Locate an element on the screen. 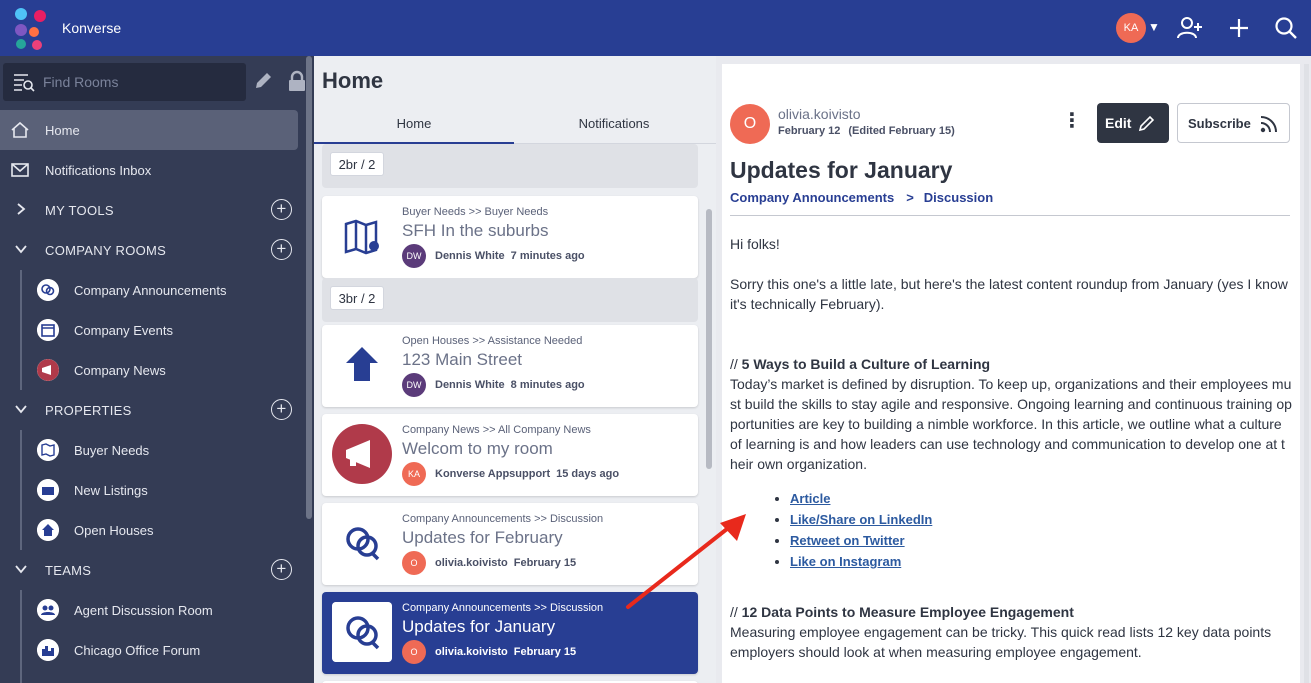 The width and height of the screenshot is (1311, 683). lock-icon is located at coordinates (297, 81).